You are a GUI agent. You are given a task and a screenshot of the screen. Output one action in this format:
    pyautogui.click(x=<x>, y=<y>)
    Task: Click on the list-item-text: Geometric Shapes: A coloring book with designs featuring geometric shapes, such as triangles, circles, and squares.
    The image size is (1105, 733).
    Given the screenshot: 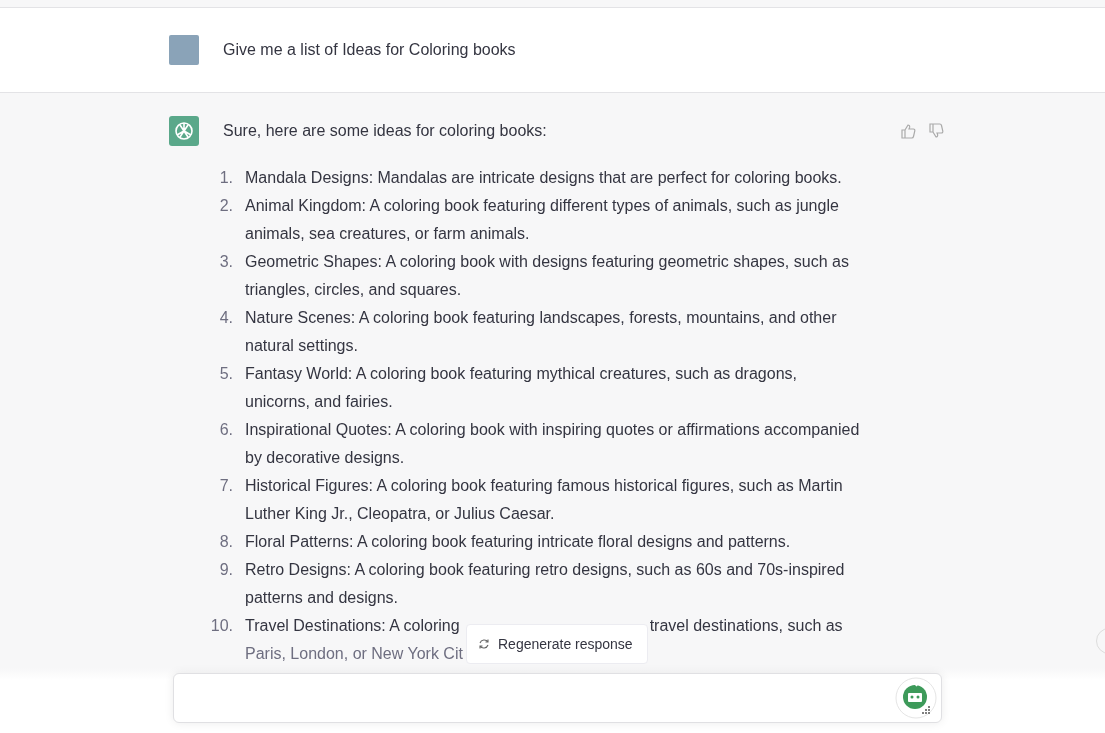 What is the action you would take?
    pyautogui.click(x=547, y=276)
    